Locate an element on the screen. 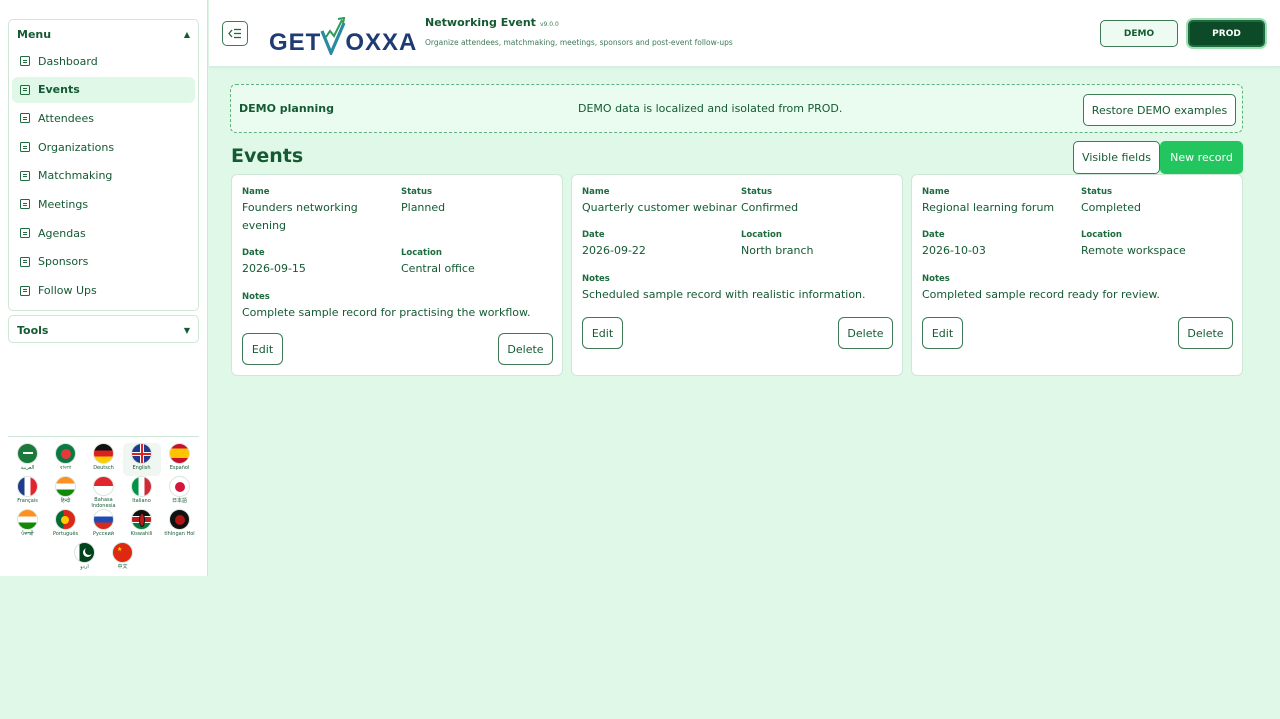 The width and height of the screenshot is (1280, 719). sidebar-item-agendas: Agendas is located at coordinates (103, 233).